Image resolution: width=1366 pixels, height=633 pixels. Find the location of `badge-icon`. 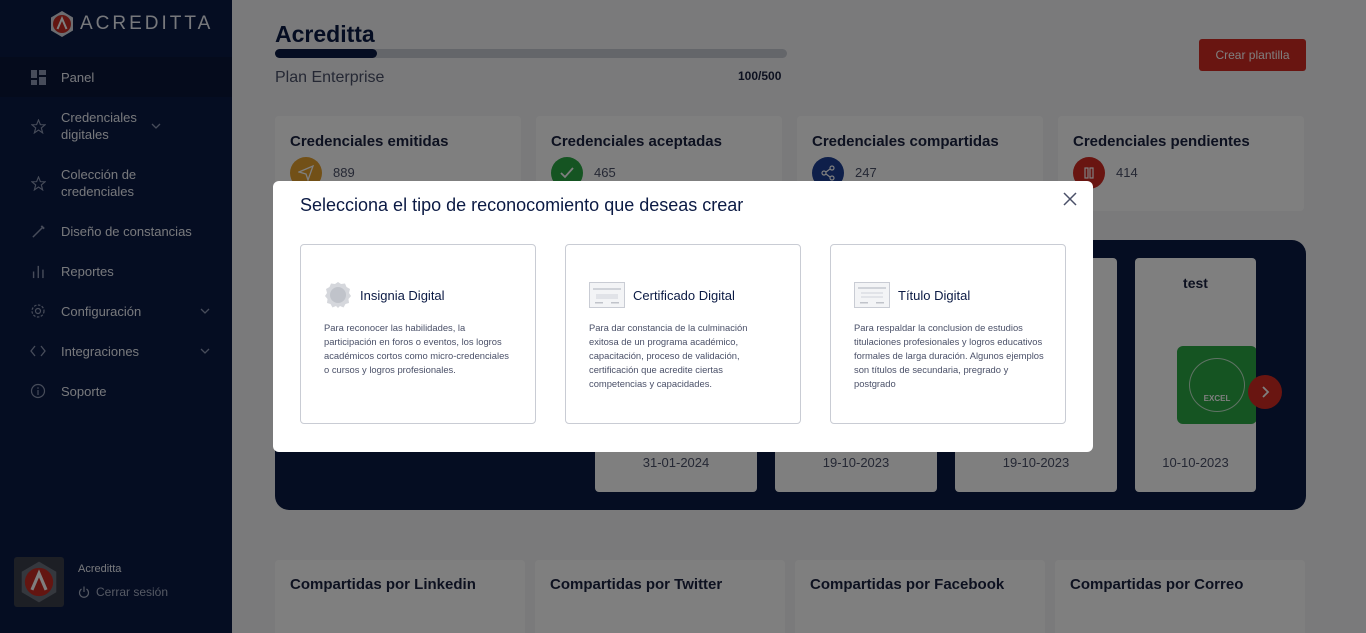

badge-icon is located at coordinates (338, 295).